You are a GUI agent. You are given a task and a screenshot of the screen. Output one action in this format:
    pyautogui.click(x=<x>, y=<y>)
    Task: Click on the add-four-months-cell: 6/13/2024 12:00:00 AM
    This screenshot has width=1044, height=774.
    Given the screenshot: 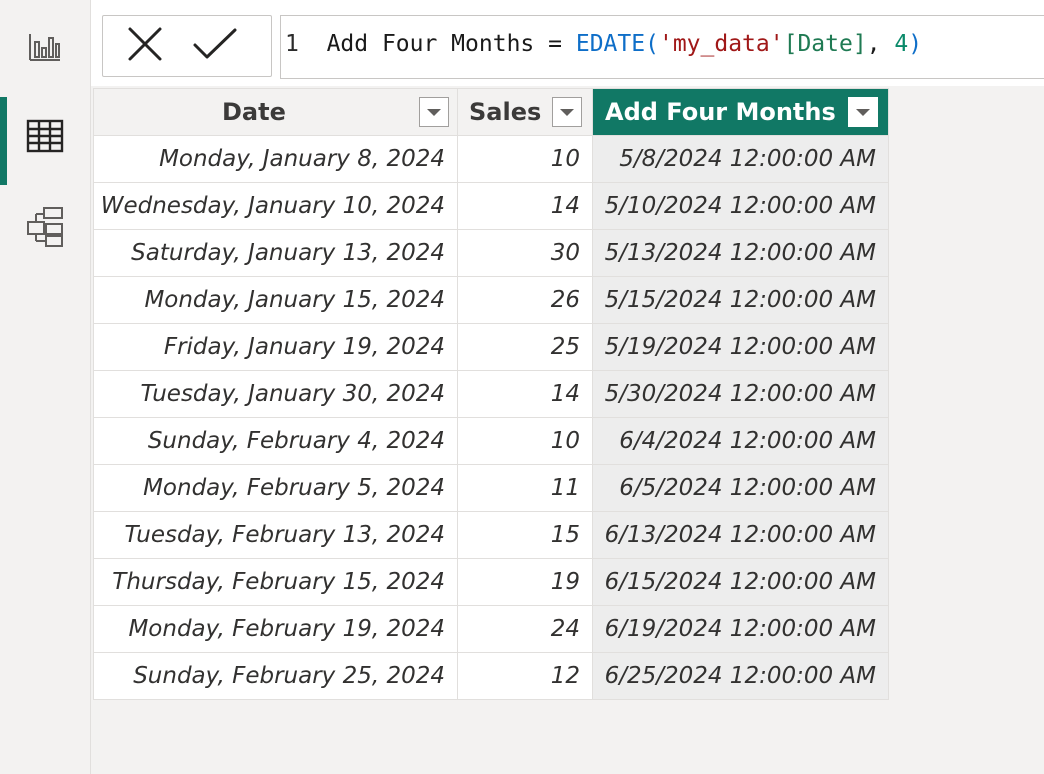 What is the action you would take?
    pyautogui.click(x=740, y=535)
    